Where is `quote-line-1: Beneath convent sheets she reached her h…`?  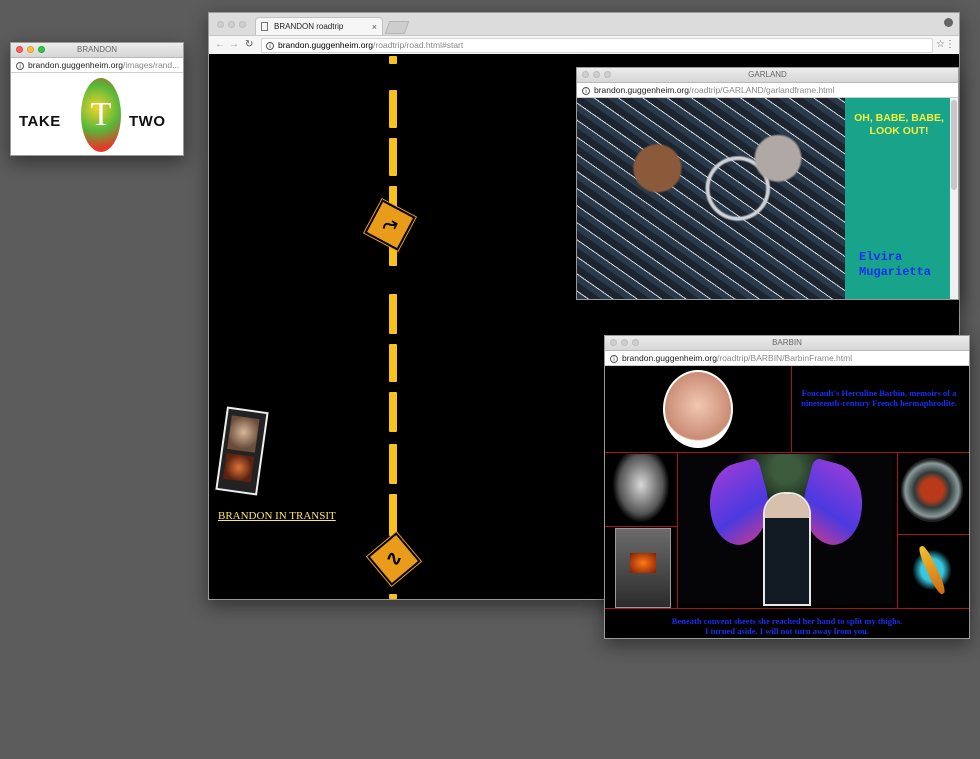 quote-line-1: Beneath convent sheets she reached her h… is located at coordinates (787, 621).